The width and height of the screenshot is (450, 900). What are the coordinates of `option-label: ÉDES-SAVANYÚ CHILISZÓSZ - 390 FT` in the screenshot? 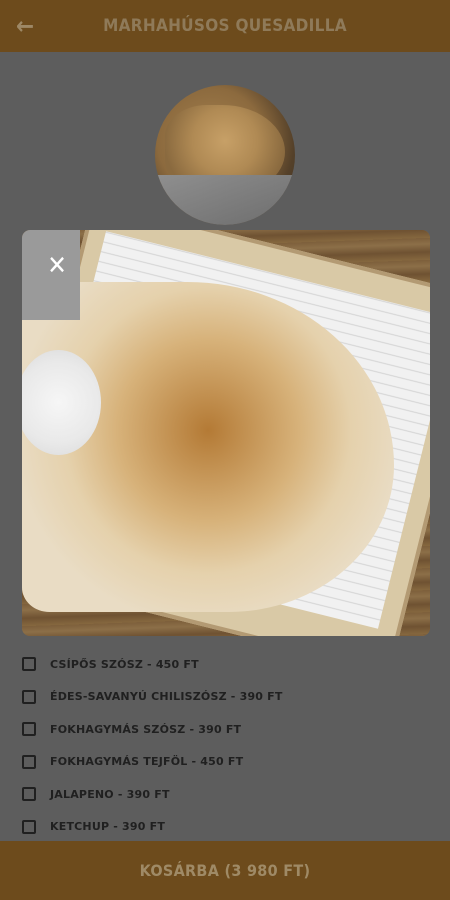 It's located at (166, 697).